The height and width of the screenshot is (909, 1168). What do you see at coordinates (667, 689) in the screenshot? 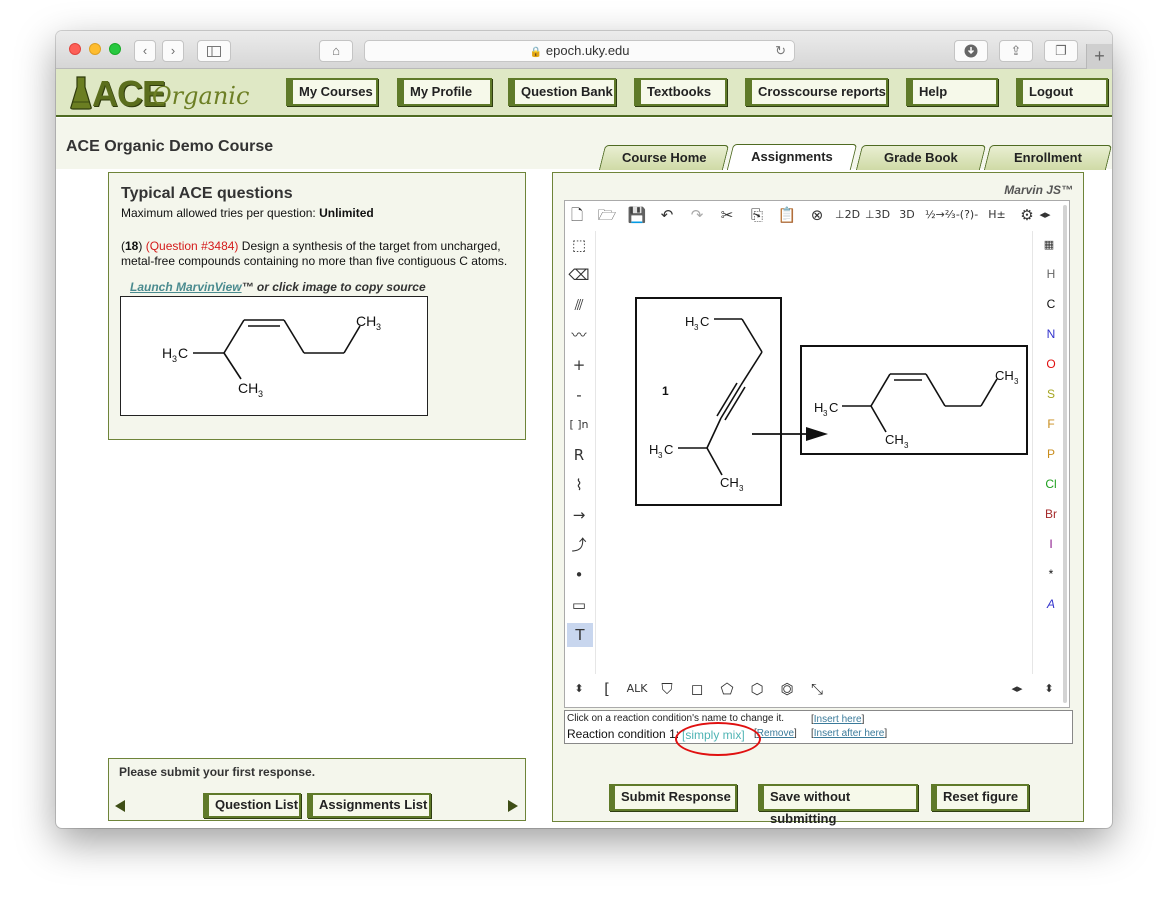
I see `cyclopropane-icon: ⛉` at bounding box center [667, 689].